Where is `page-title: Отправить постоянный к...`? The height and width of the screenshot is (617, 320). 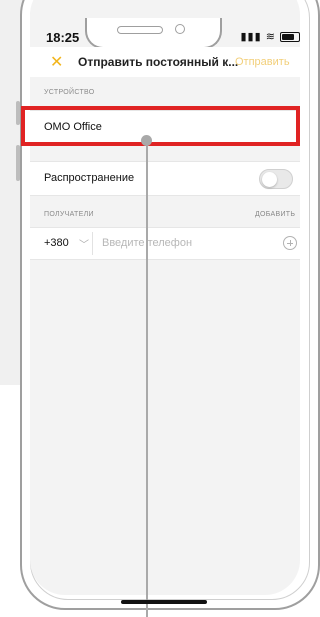 page-title: Отправить постоянный к... is located at coordinates (158, 62).